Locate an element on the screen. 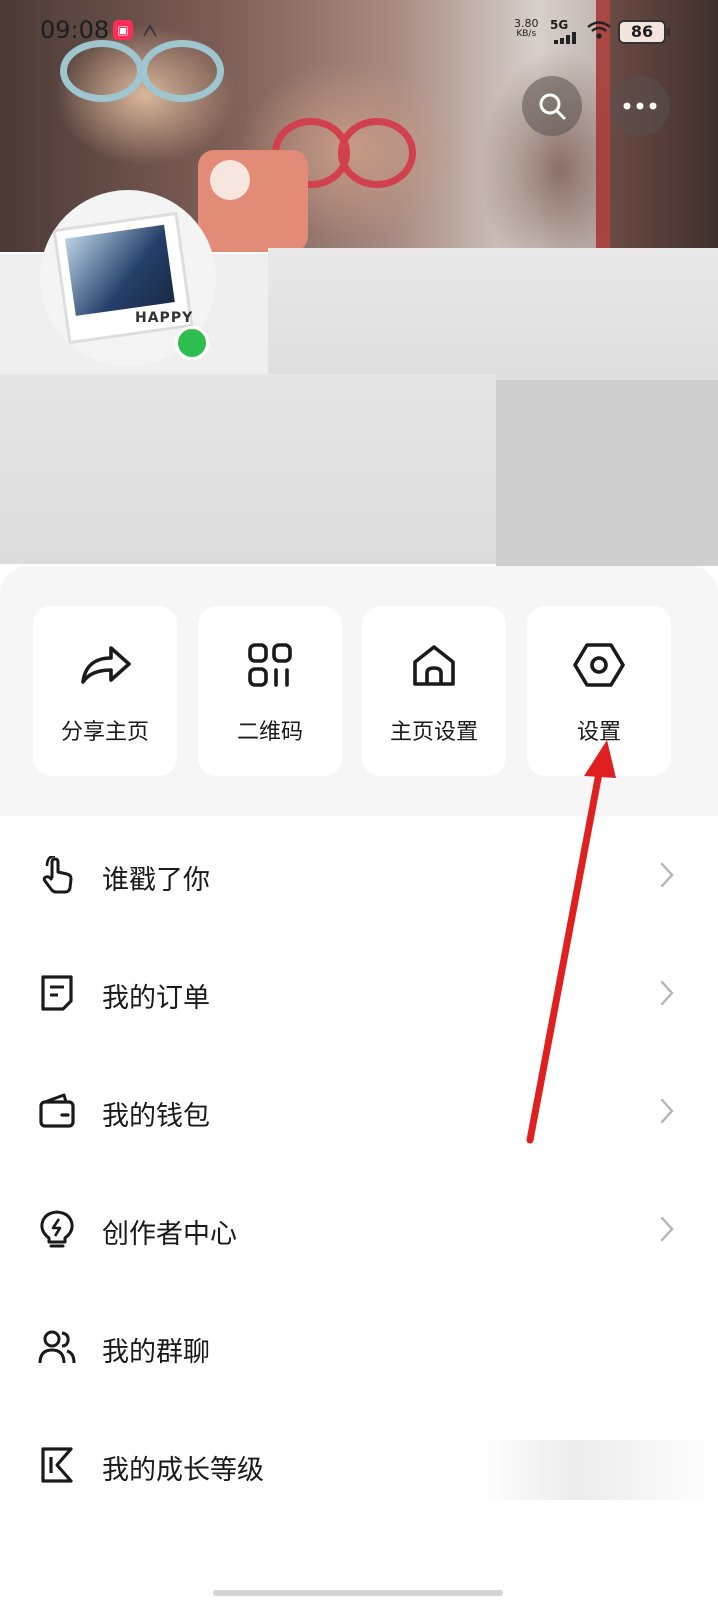 This screenshot has height=1600, width=718. homepage-settings-button: 主页设置 is located at coordinates (434, 691).